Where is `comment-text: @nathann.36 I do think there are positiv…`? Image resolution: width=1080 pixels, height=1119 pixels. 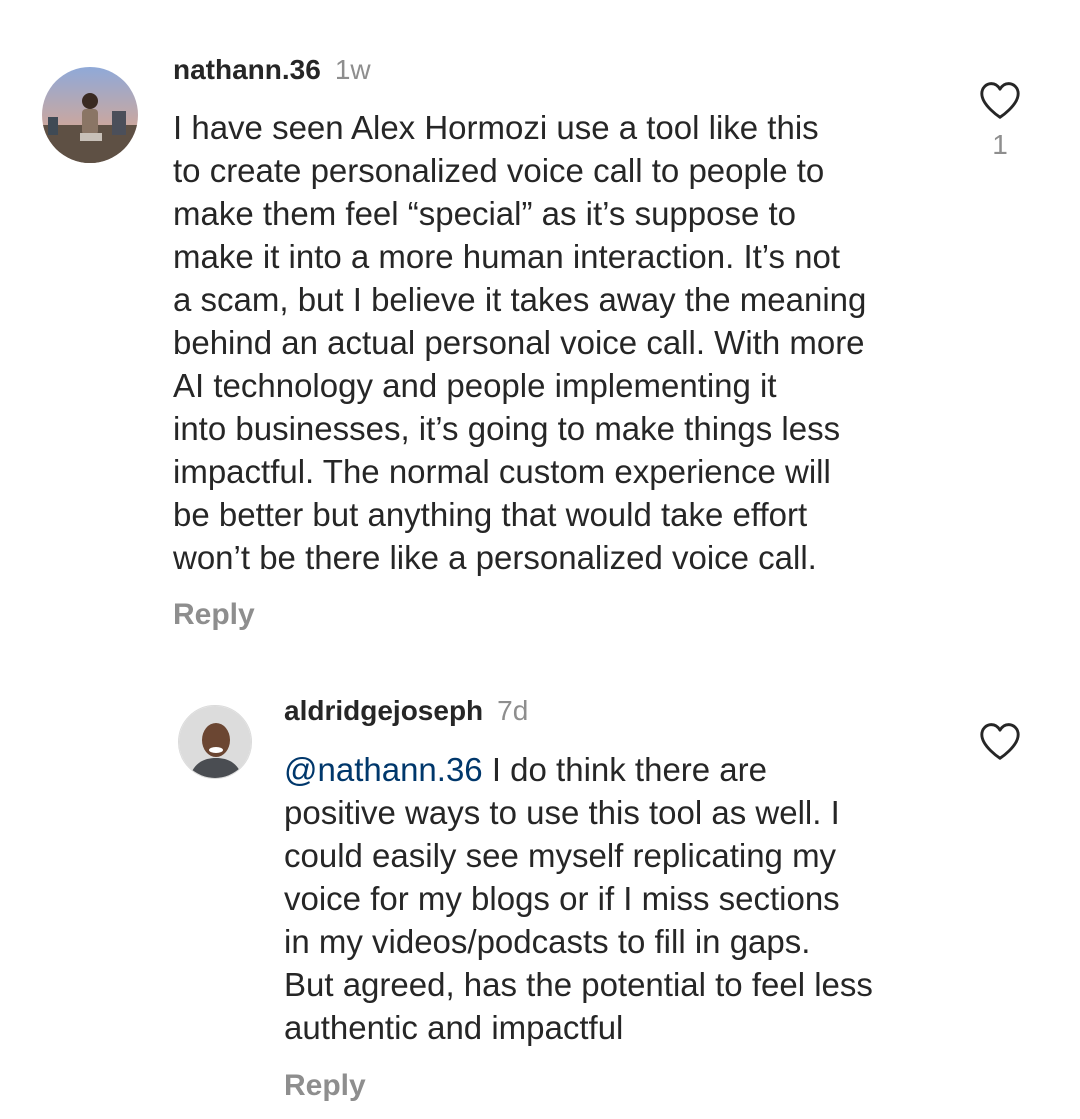
comment-text: @nathann.36 I do think there are positiv… is located at coordinates (578, 898).